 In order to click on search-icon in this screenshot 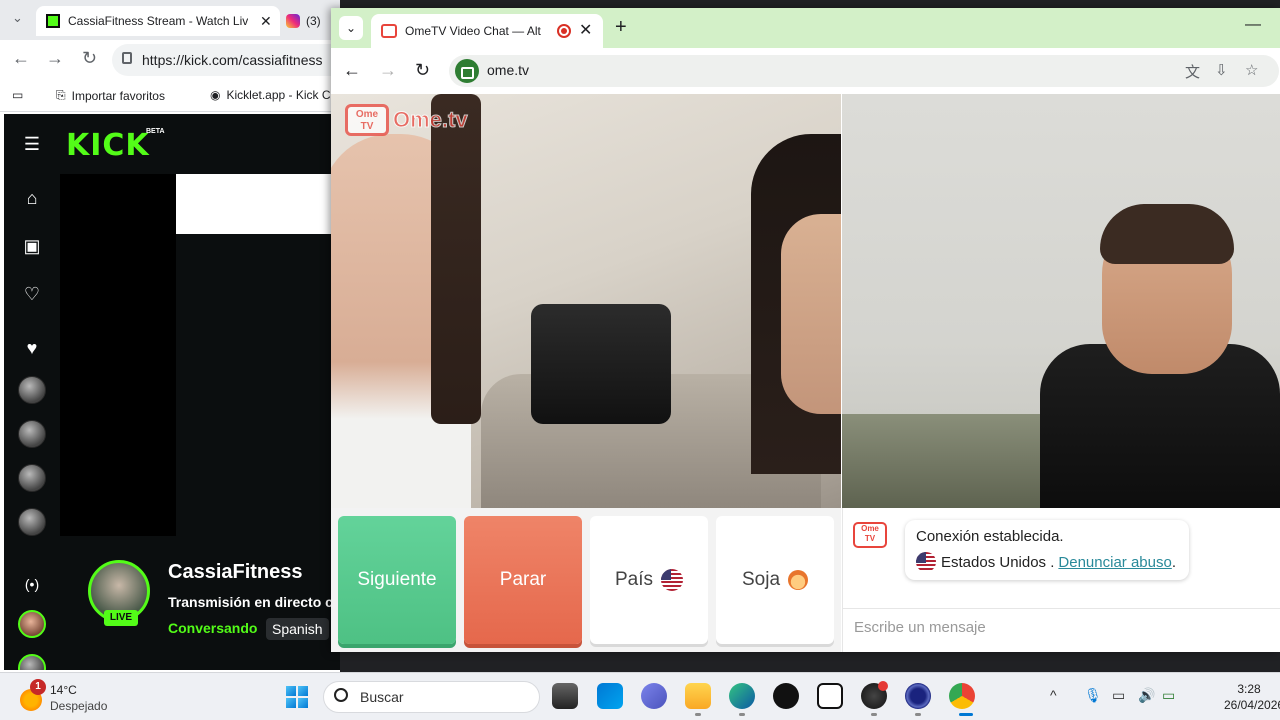, I will do `click(341, 695)`.